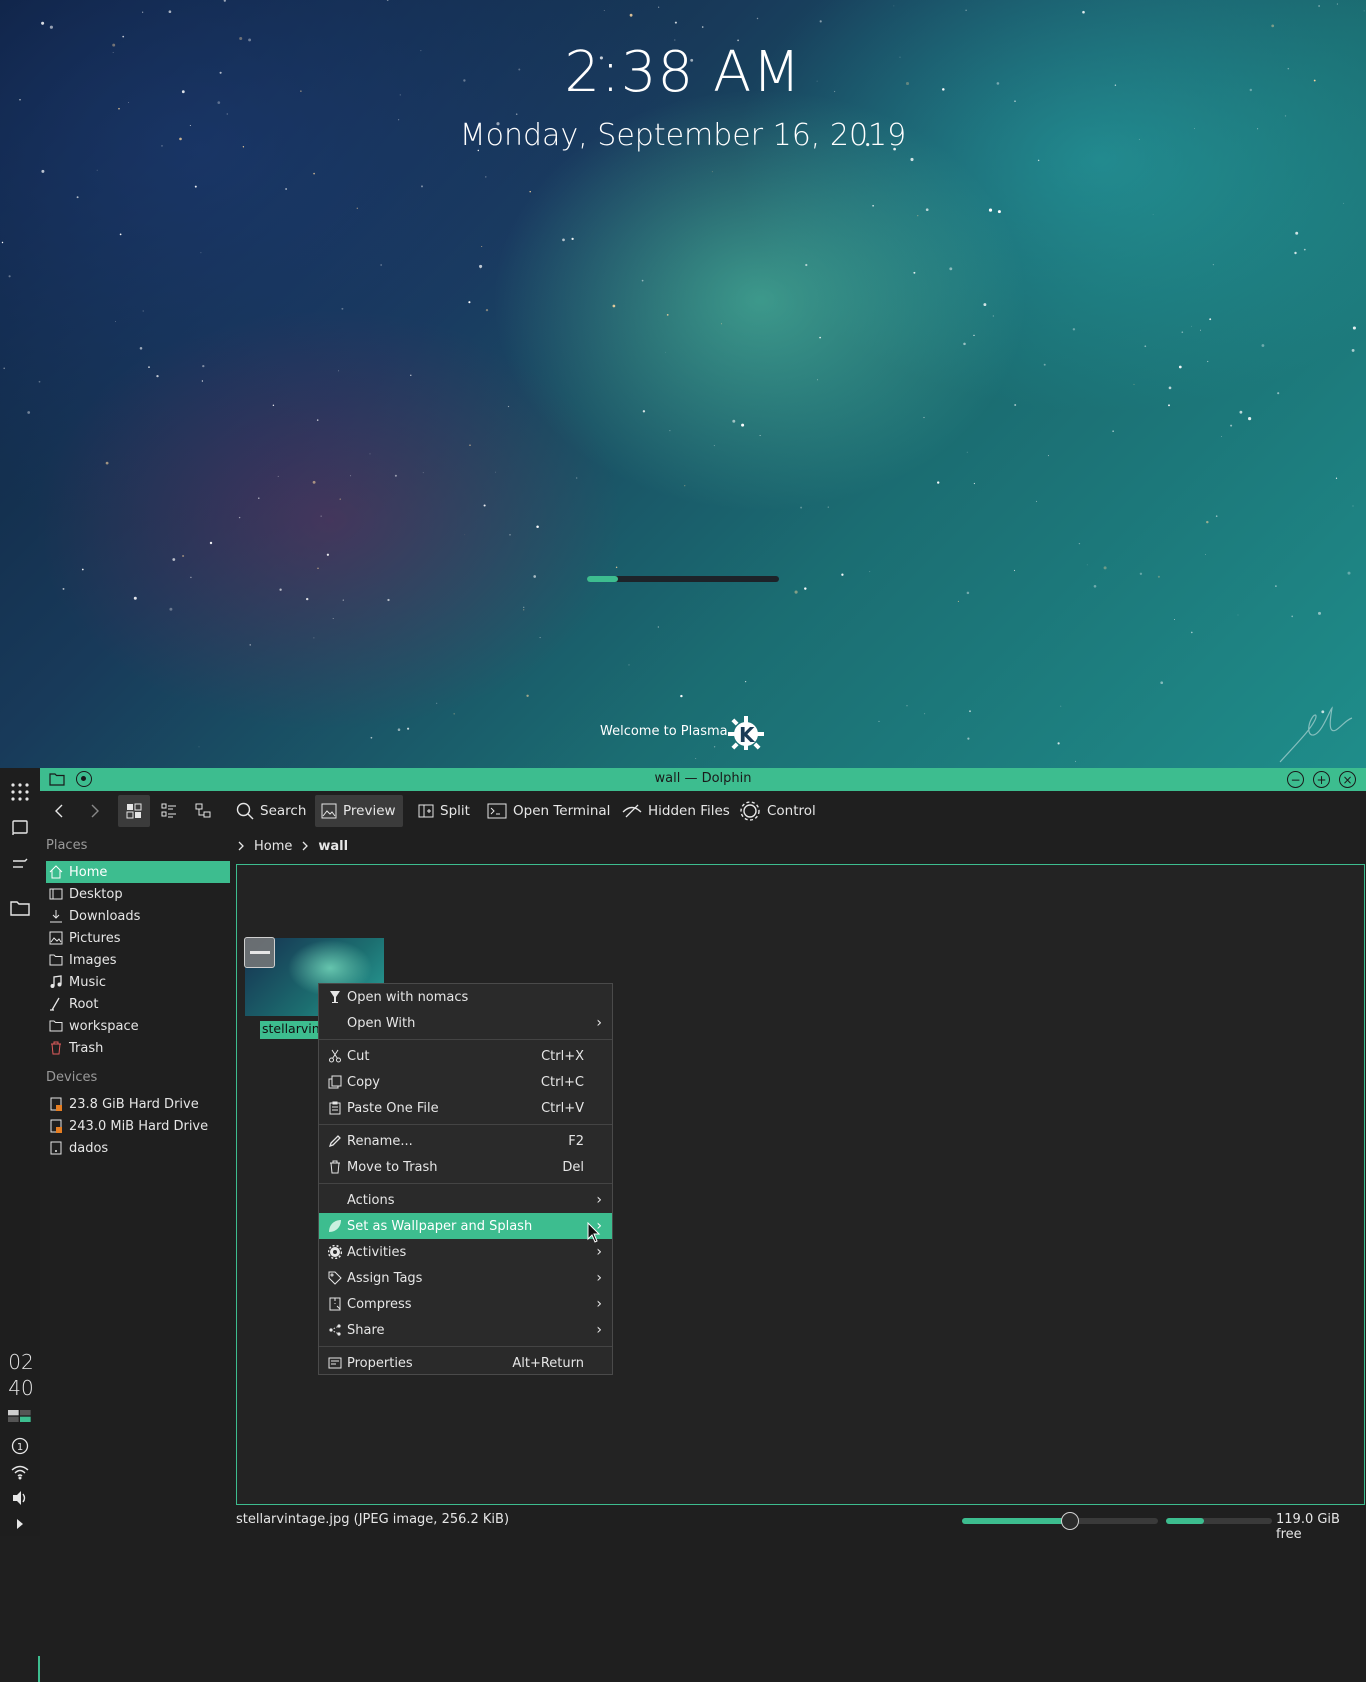  I want to click on back-button, so click(60, 811).